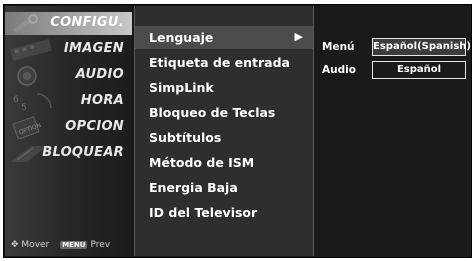 The image size is (476, 261). I want to click on category-imagen: IMAGEN, so click(68, 49).